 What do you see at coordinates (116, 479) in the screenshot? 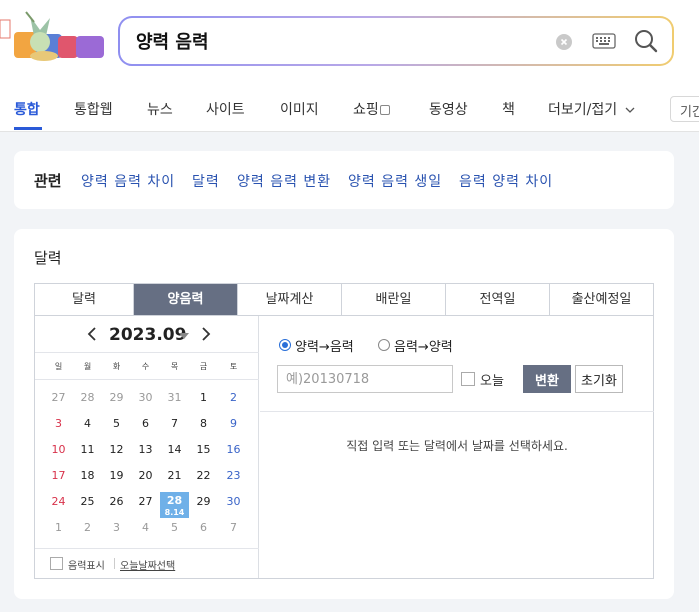
I see `calendar-day: 19` at bounding box center [116, 479].